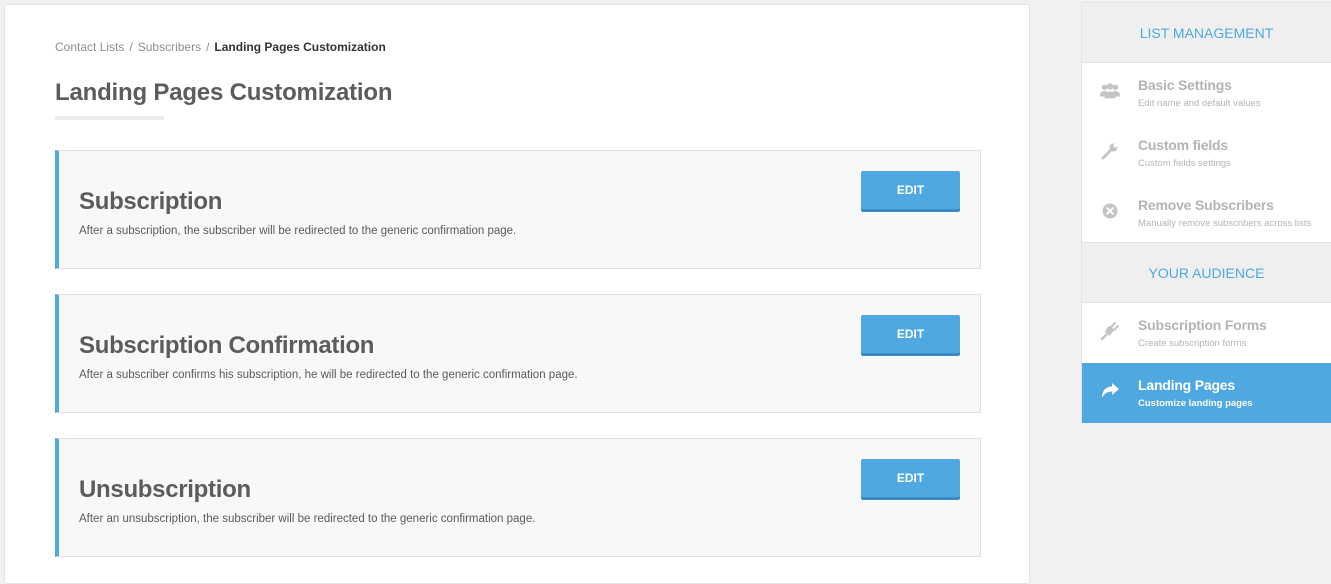 The height and width of the screenshot is (584, 1331). I want to click on sidebar-item-desc: Manually remove subscribers across lists, so click(1225, 223).